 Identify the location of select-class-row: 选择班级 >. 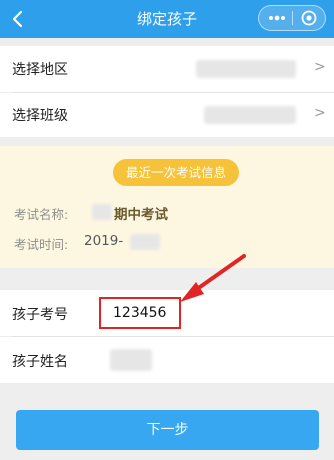
(167, 115).